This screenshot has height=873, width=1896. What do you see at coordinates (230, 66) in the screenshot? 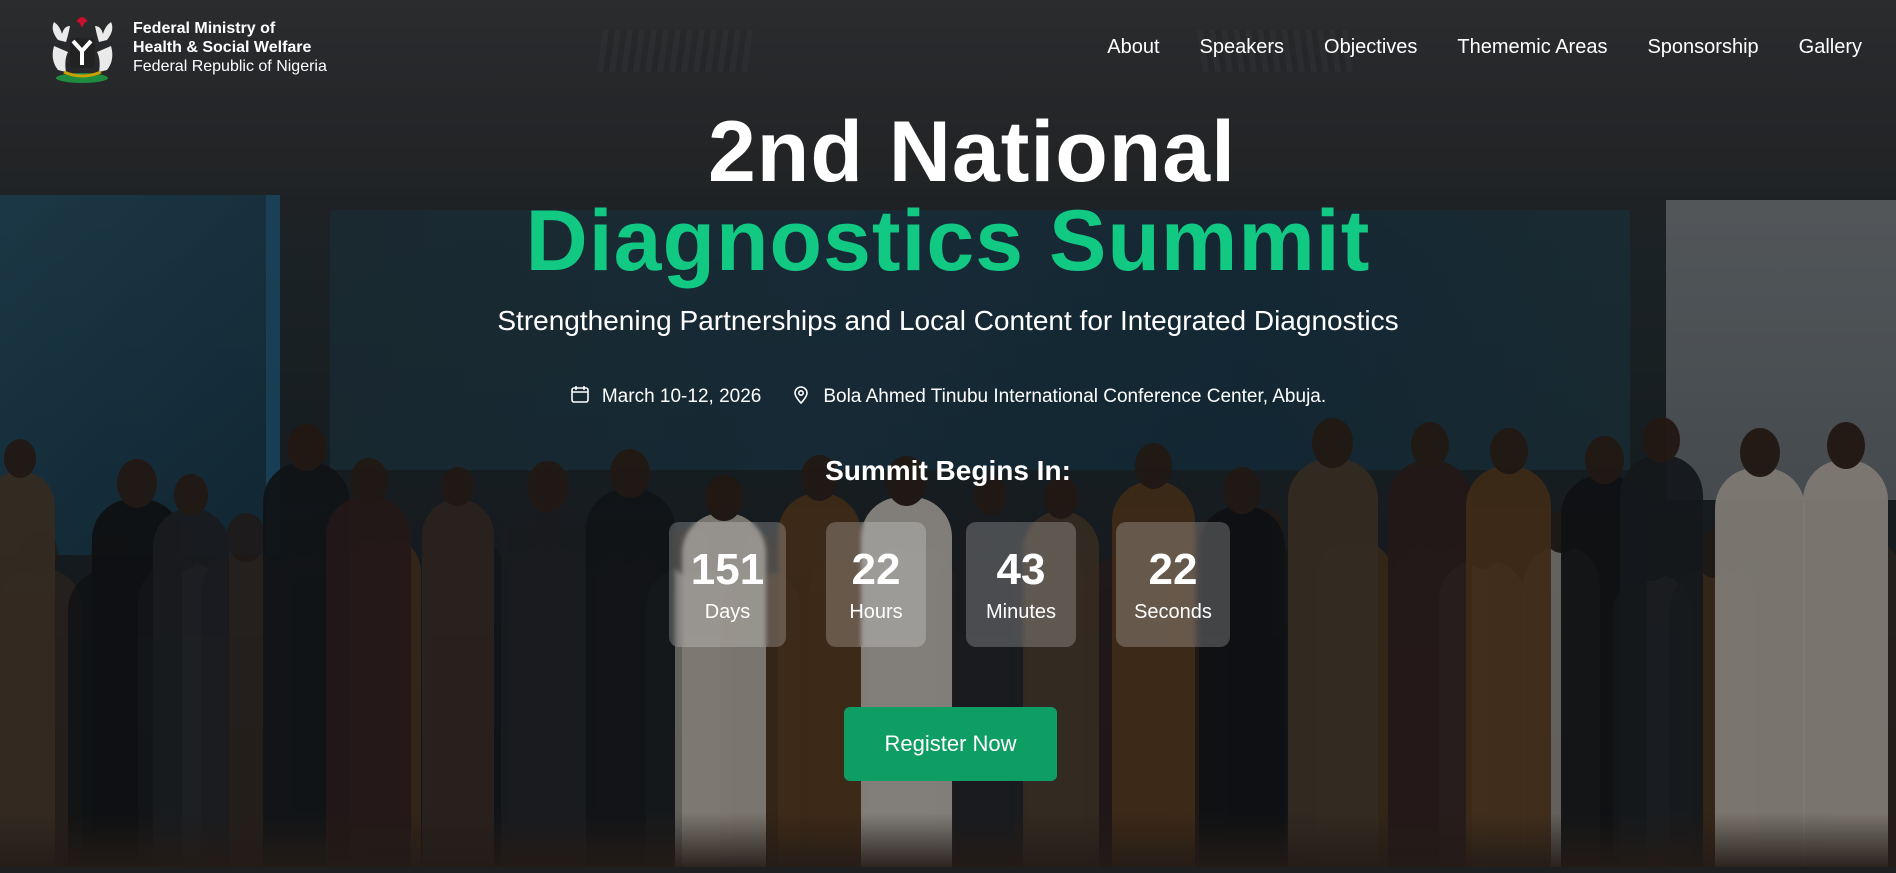
I see `brand-line-3: Federal Republic of Nigeria` at bounding box center [230, 66].